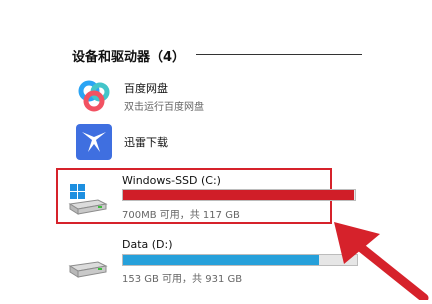 This screenshot has width=432, height=304. Describe the element at coordinates (146, 88) in the screenshot. I see `baidu-netdisk-name: 百度网盘` at that location.